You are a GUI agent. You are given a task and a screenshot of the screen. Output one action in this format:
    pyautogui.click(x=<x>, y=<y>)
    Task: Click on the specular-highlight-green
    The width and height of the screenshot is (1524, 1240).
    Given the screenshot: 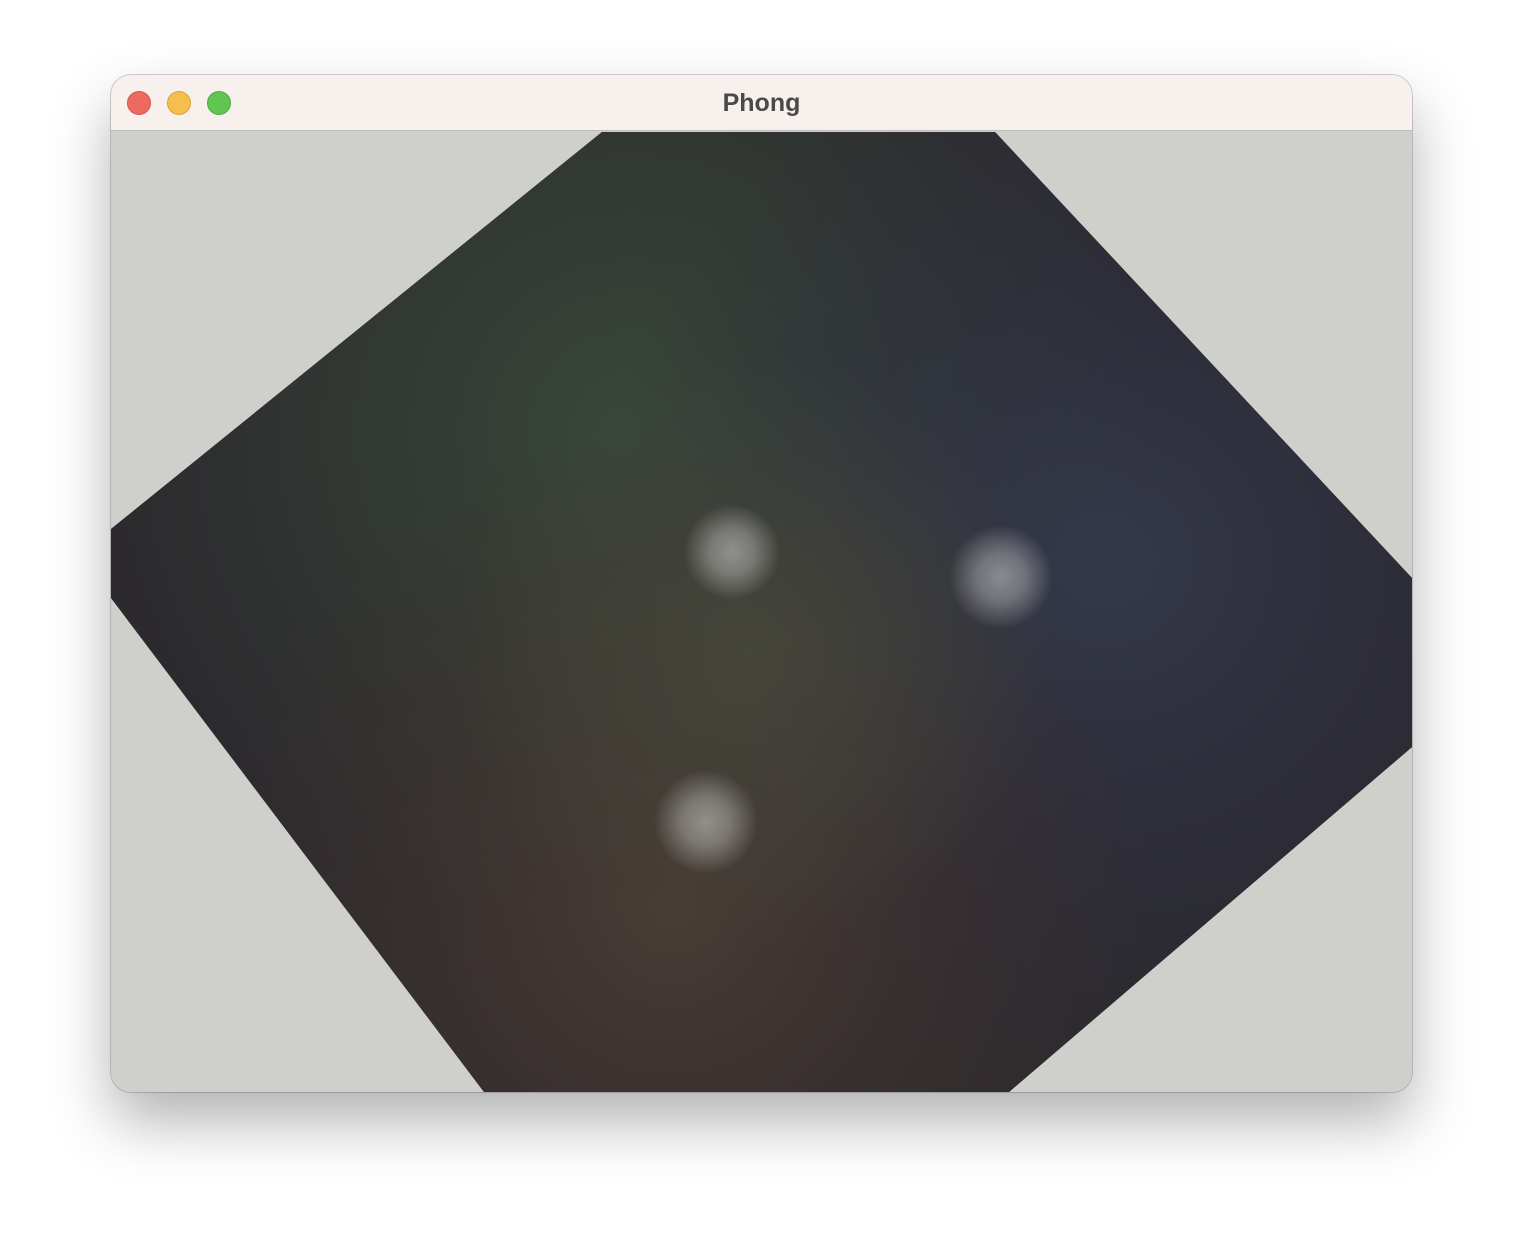 What is the action you would take?
    pyautogui.click(x=732, y=552)
    